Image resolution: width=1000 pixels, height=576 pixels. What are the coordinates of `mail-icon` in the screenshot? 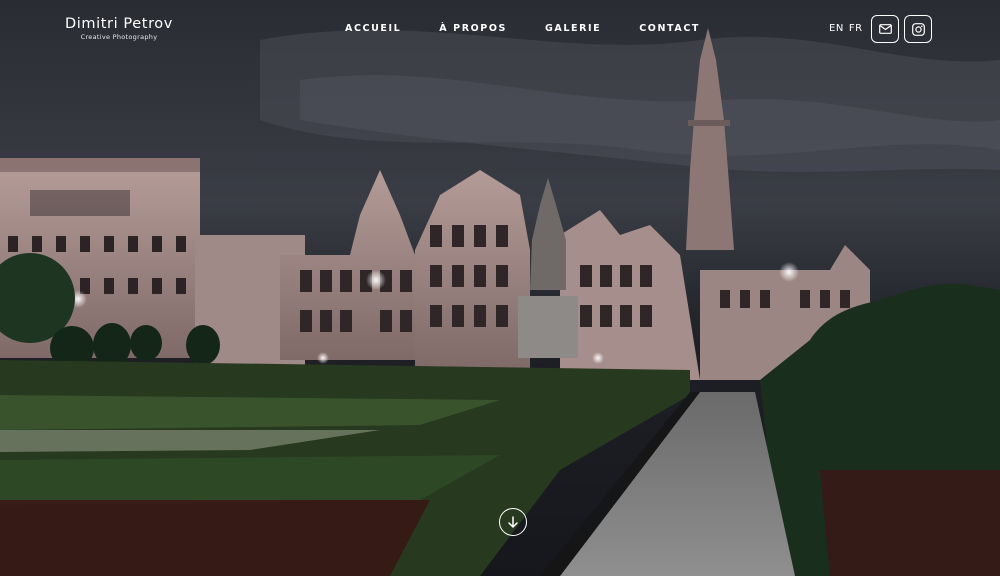 It's located at (885, 29).